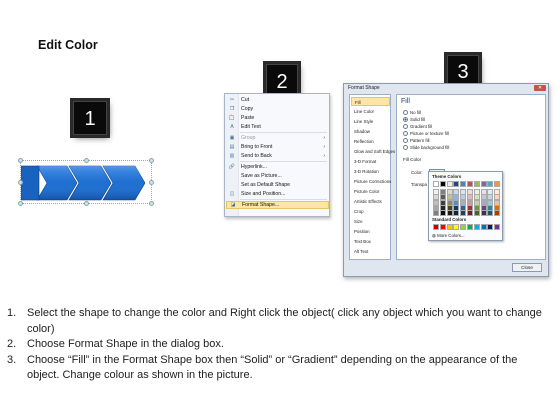 This screenshot has width=560, height=420. What do you see at coordinates (277, 100) in the screenshot?
I see `menu-item-cut: ✂ Cut` at bounding box center [277, 100].